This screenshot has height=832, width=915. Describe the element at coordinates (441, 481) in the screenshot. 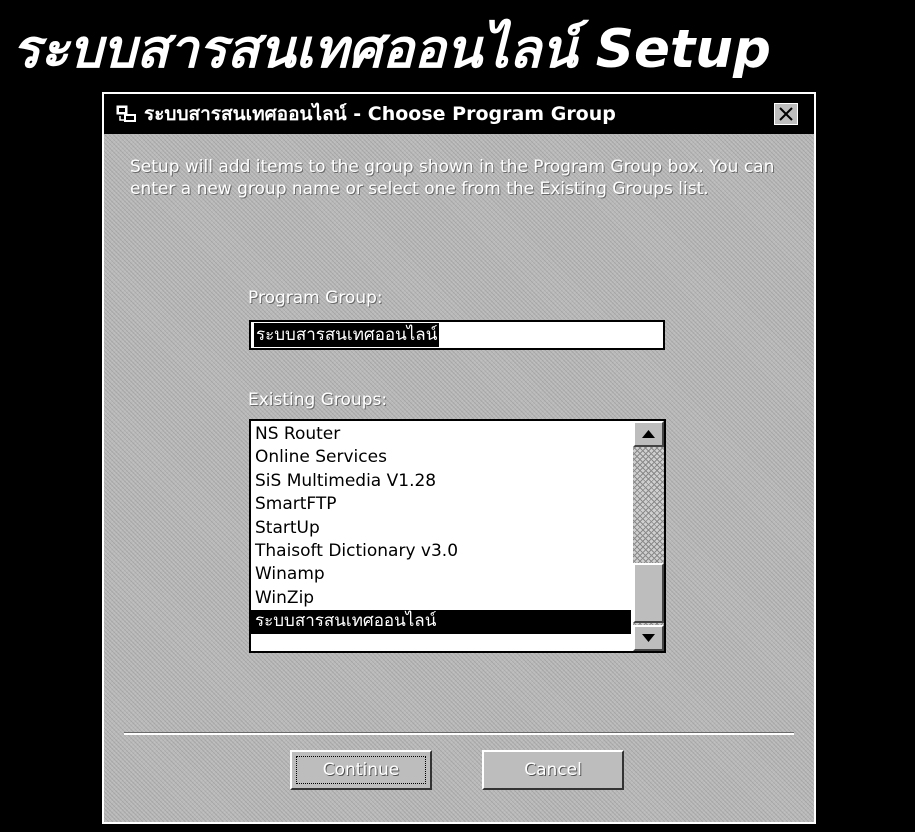

I see `list-item: SiS Multimedia V1.28` at that location.